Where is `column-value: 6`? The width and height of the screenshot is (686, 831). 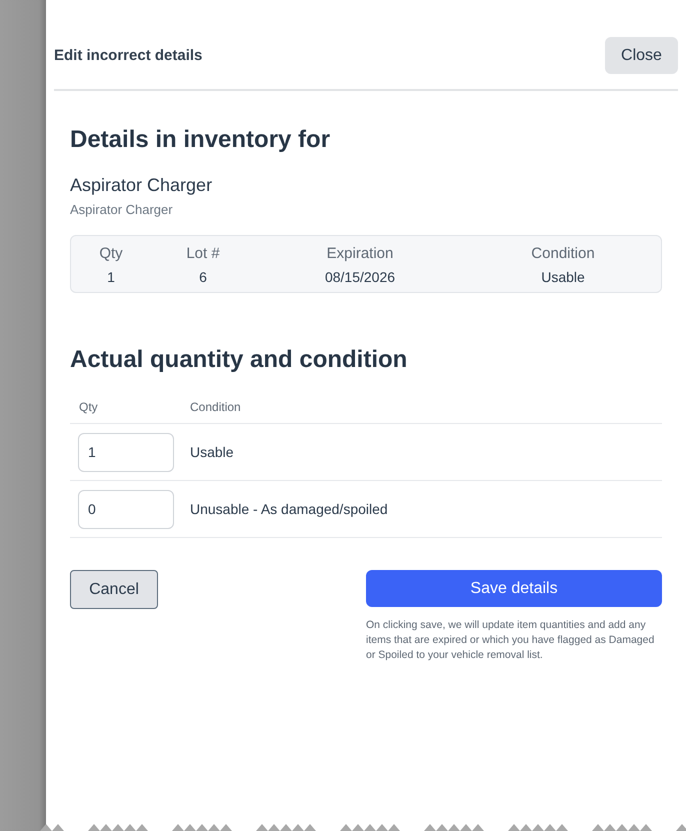 column-value: 6 is located at coordinates (203, 277).